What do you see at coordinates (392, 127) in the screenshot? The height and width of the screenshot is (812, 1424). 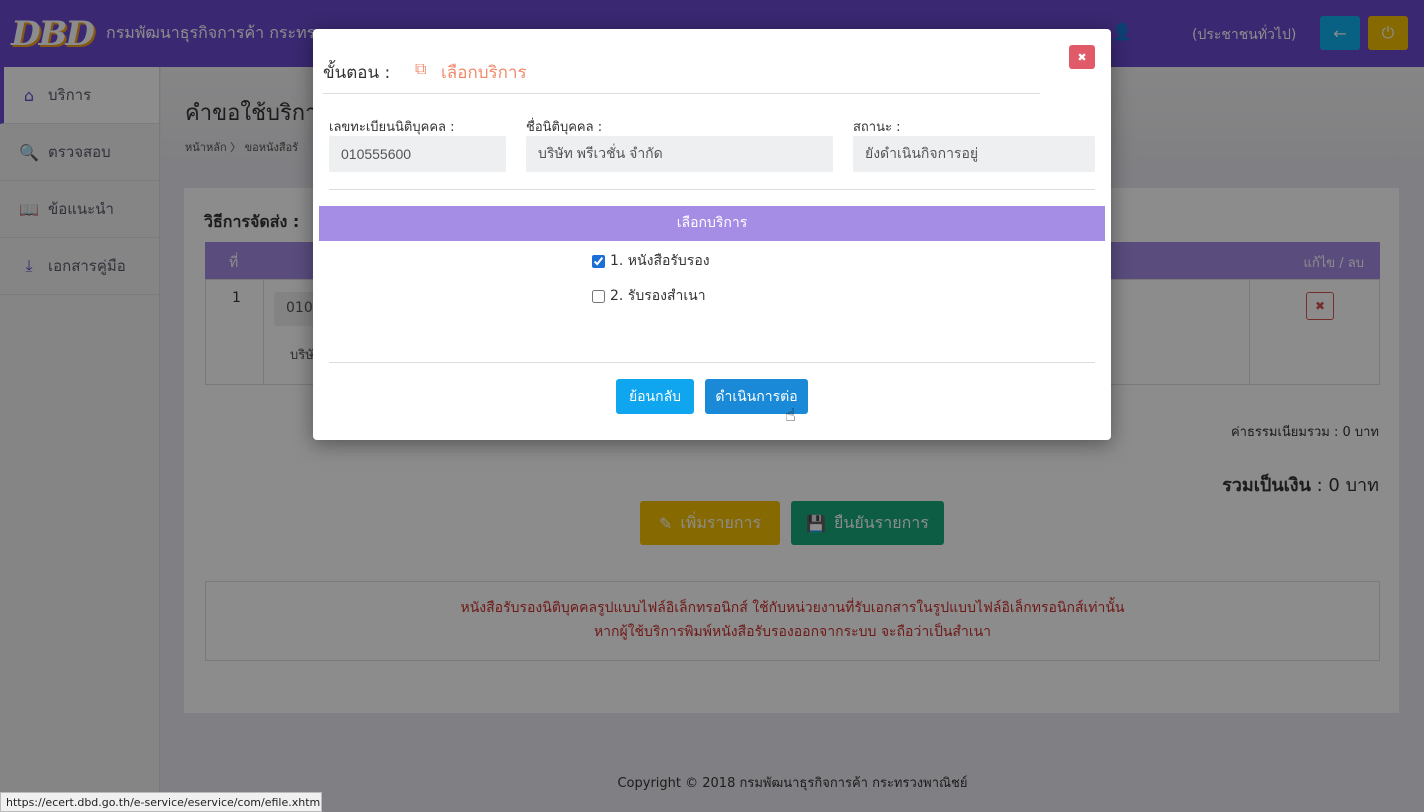 I see `reg-number-label: เลขทะเบียนนิติบุคคล :` at bounding box center [392, 127].